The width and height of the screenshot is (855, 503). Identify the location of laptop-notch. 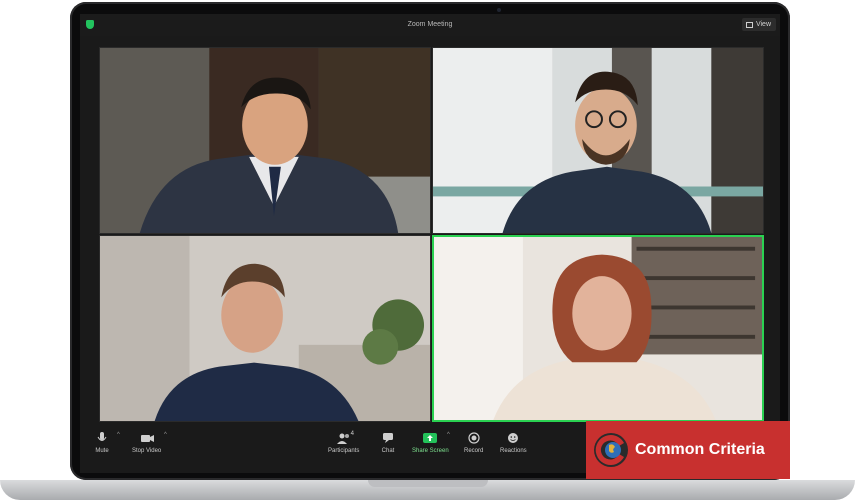
(428, 483).